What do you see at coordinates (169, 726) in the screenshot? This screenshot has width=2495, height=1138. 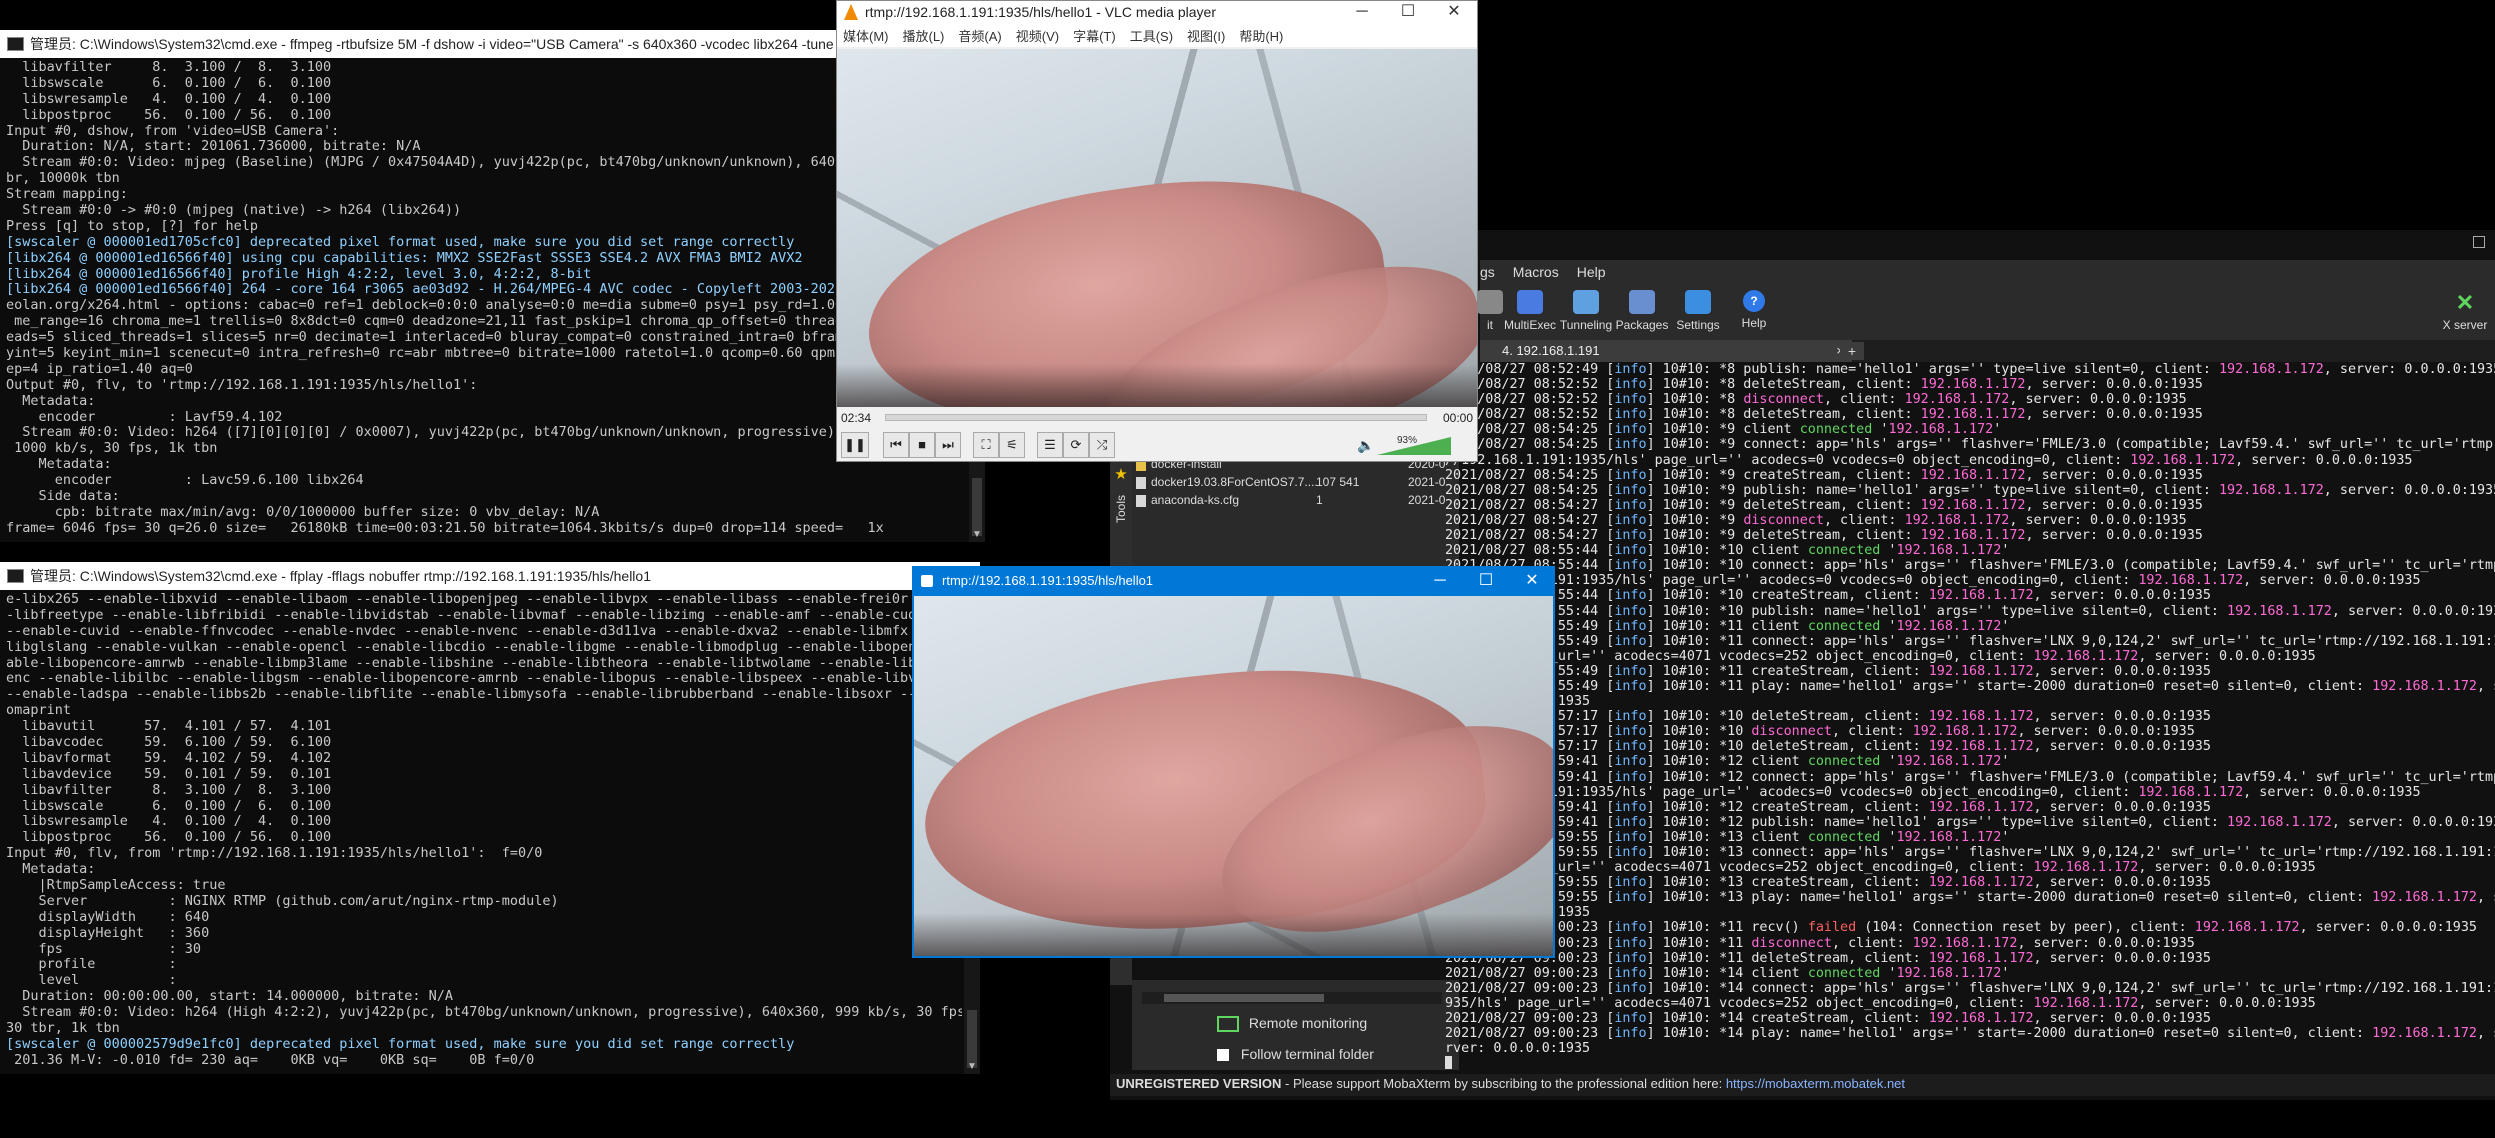 I see `console-line: libavutil 57. 4.101 / 57. 4.101` at bounding box center [169, 726].